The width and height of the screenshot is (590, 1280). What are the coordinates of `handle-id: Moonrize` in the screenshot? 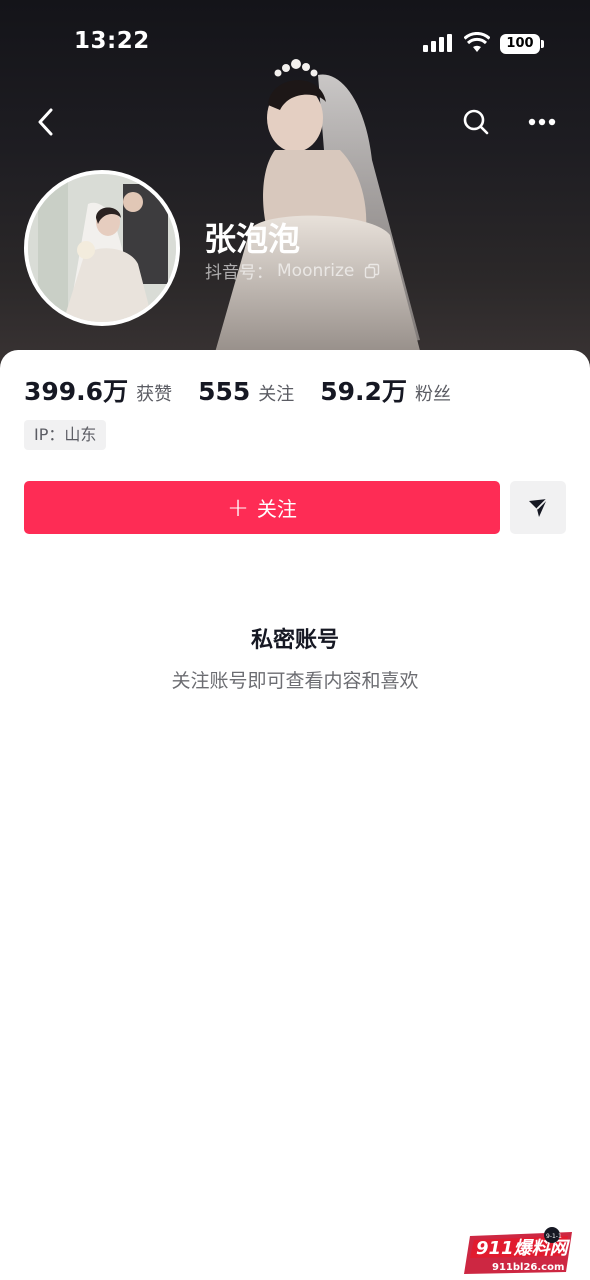 It's located at (316, 270).